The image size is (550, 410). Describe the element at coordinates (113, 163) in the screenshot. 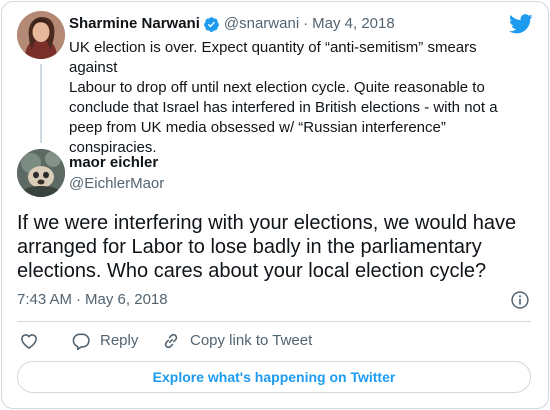

I see `main-author-name: maor eichler` at that location.